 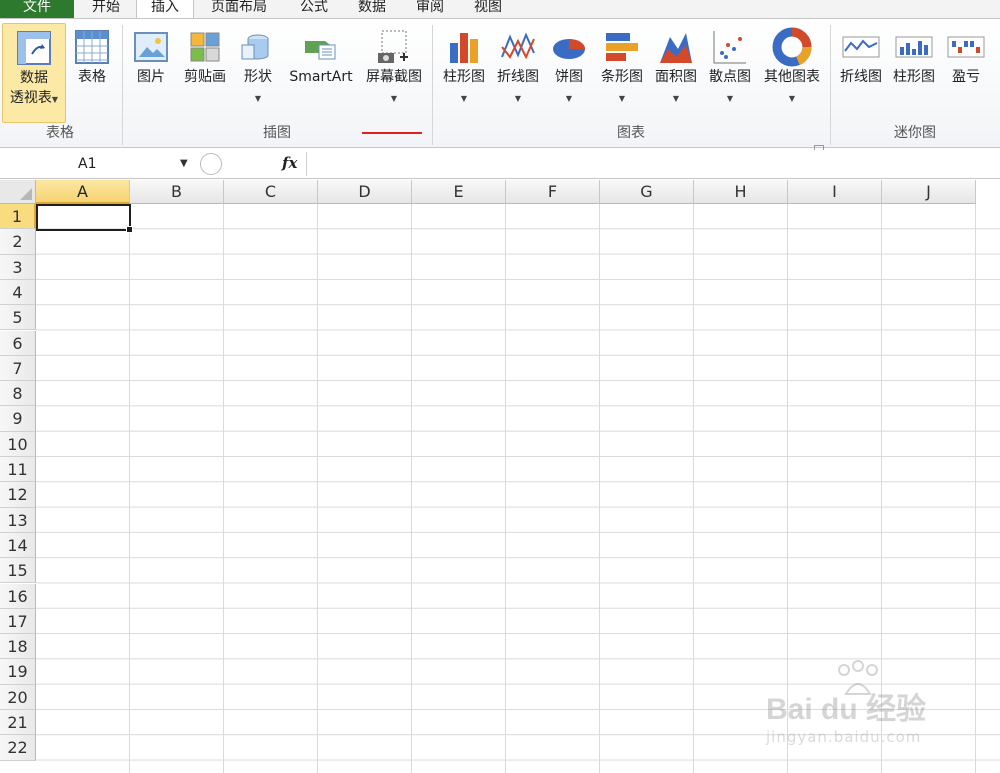 What do you see at coordinates (92, 77) in the screenshot?
I see `table-label: 表格` at bounding box center [92, 77].